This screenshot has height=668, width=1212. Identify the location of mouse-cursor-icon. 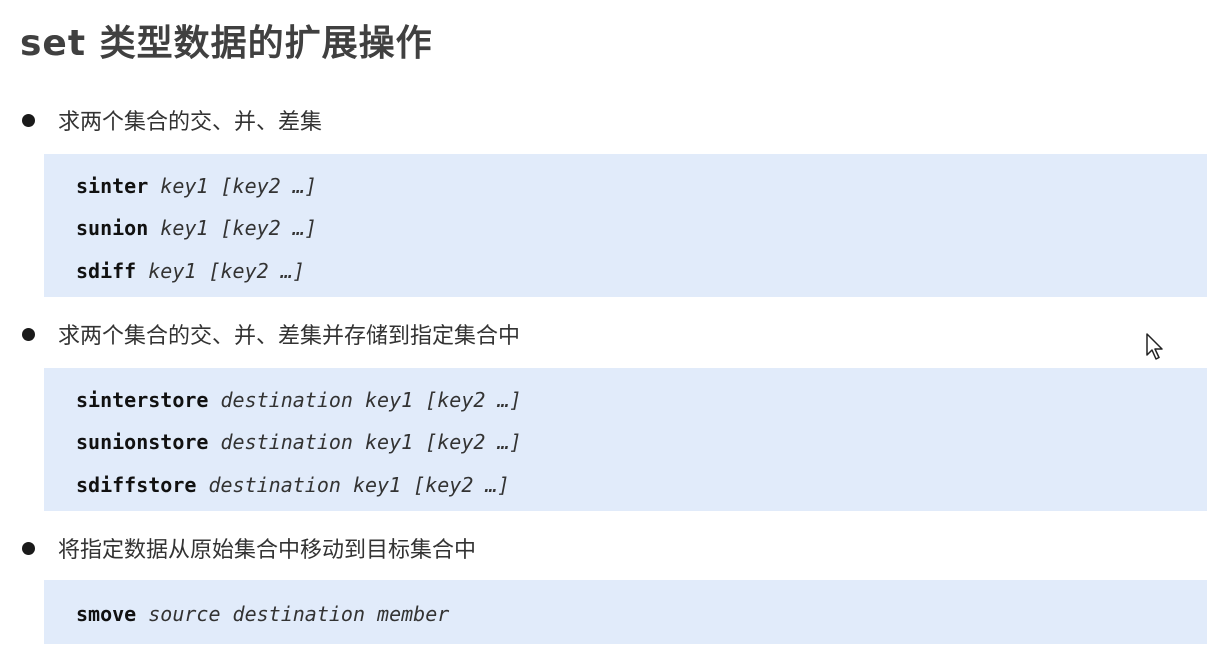
(1156, 349).